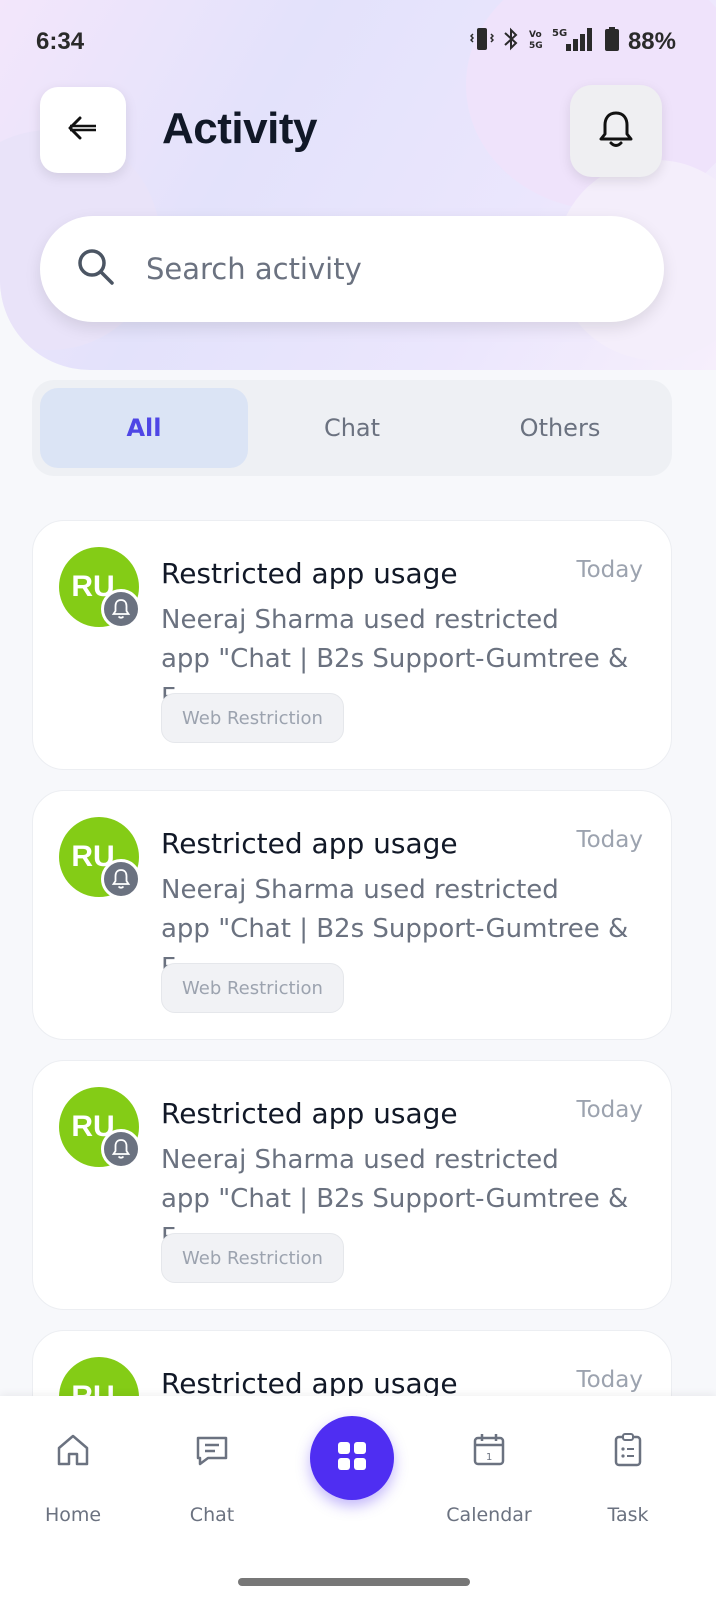 The height and width of the screenshot is (1600, 716). What do you see at coordinates (60, 41) in the screenshot?
I see `status-time: 6:34` at bounding box center [60, 41].